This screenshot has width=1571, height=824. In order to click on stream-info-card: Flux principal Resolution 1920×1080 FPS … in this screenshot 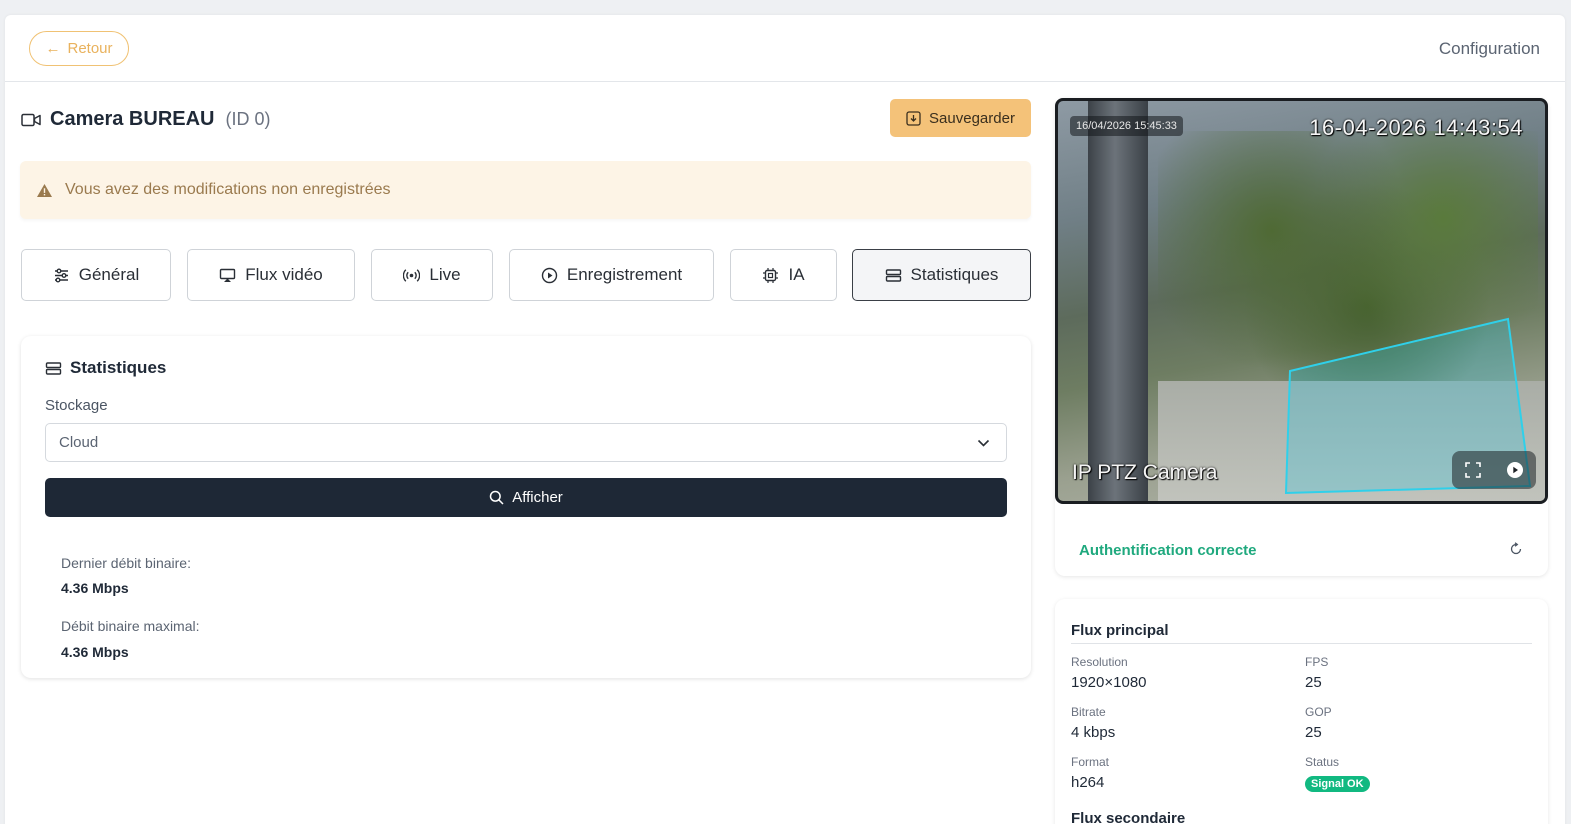, I will do `click(1301, 711)`.